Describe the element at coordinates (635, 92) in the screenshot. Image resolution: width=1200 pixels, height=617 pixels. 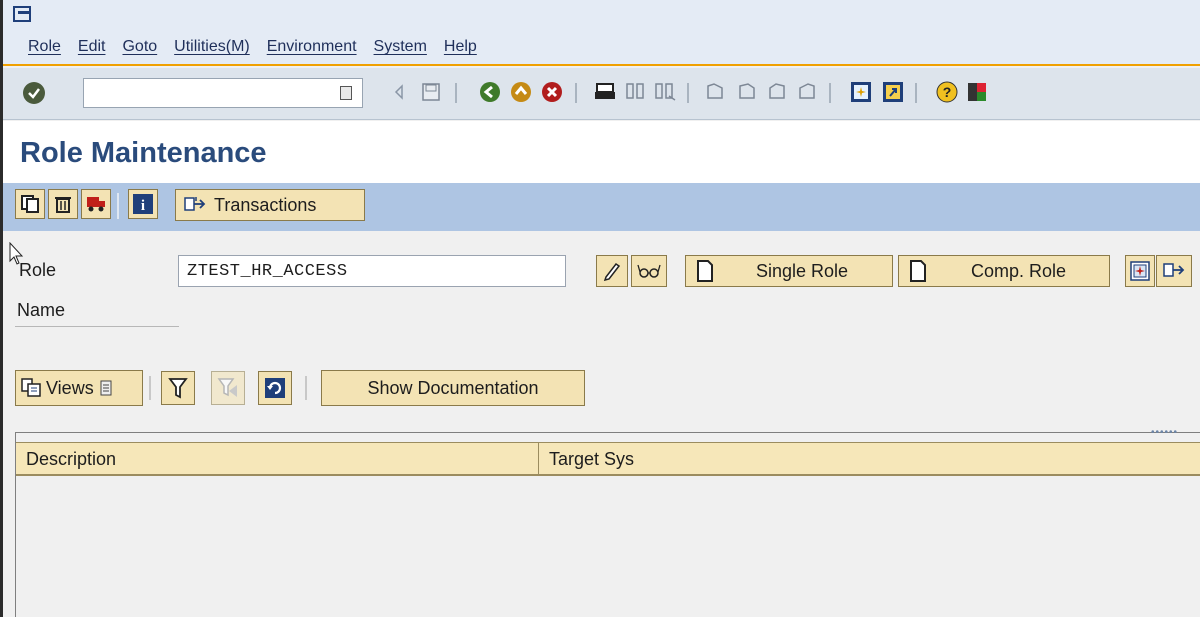
I see `find-icon` at that location.